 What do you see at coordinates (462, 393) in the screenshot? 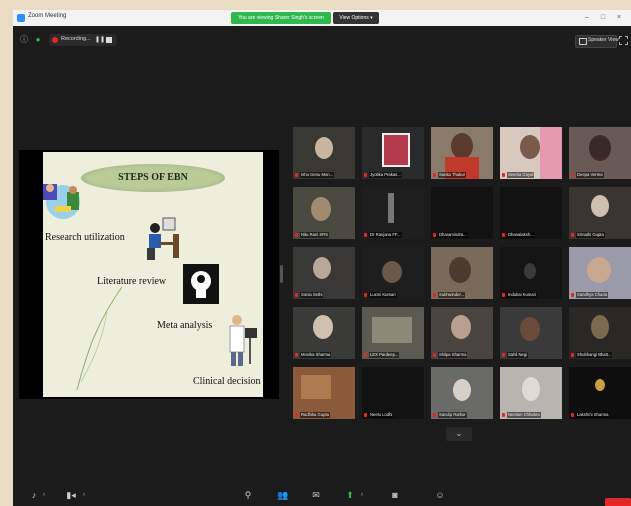
I see `participant-tile: Sandip Rathor` at bounding box center [462, 393].